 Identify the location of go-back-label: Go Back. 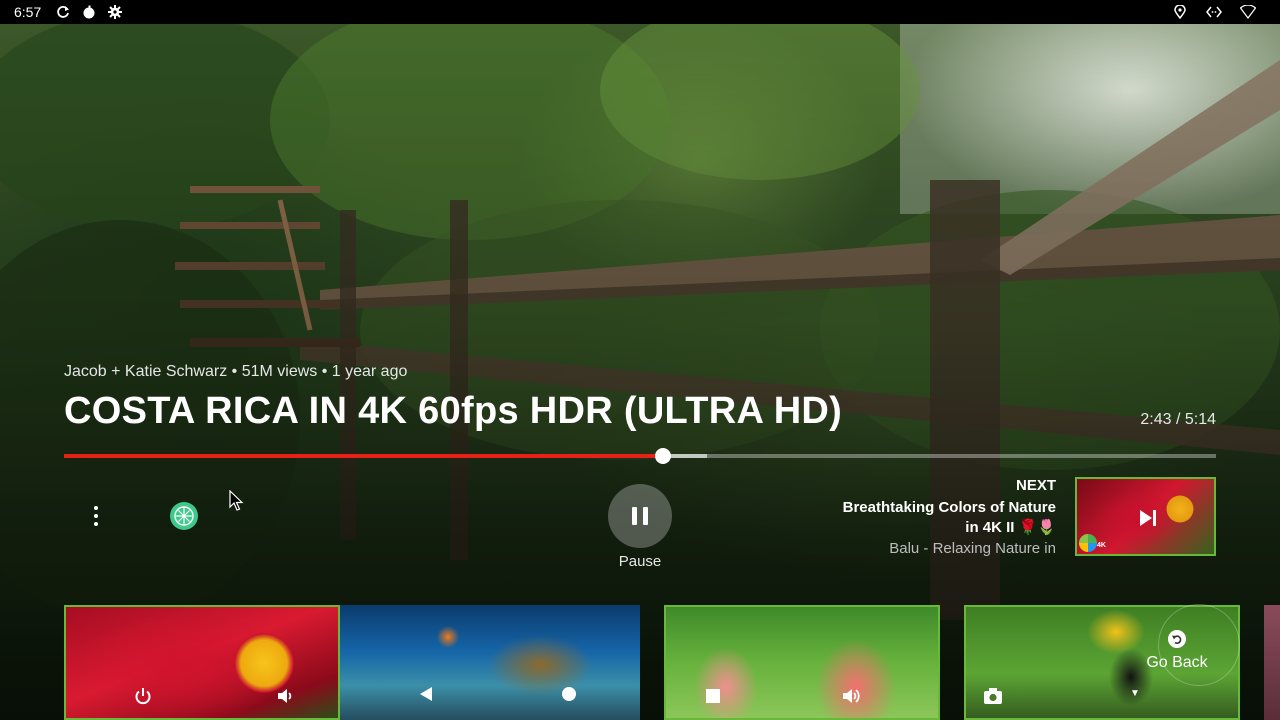
(1177, 662).